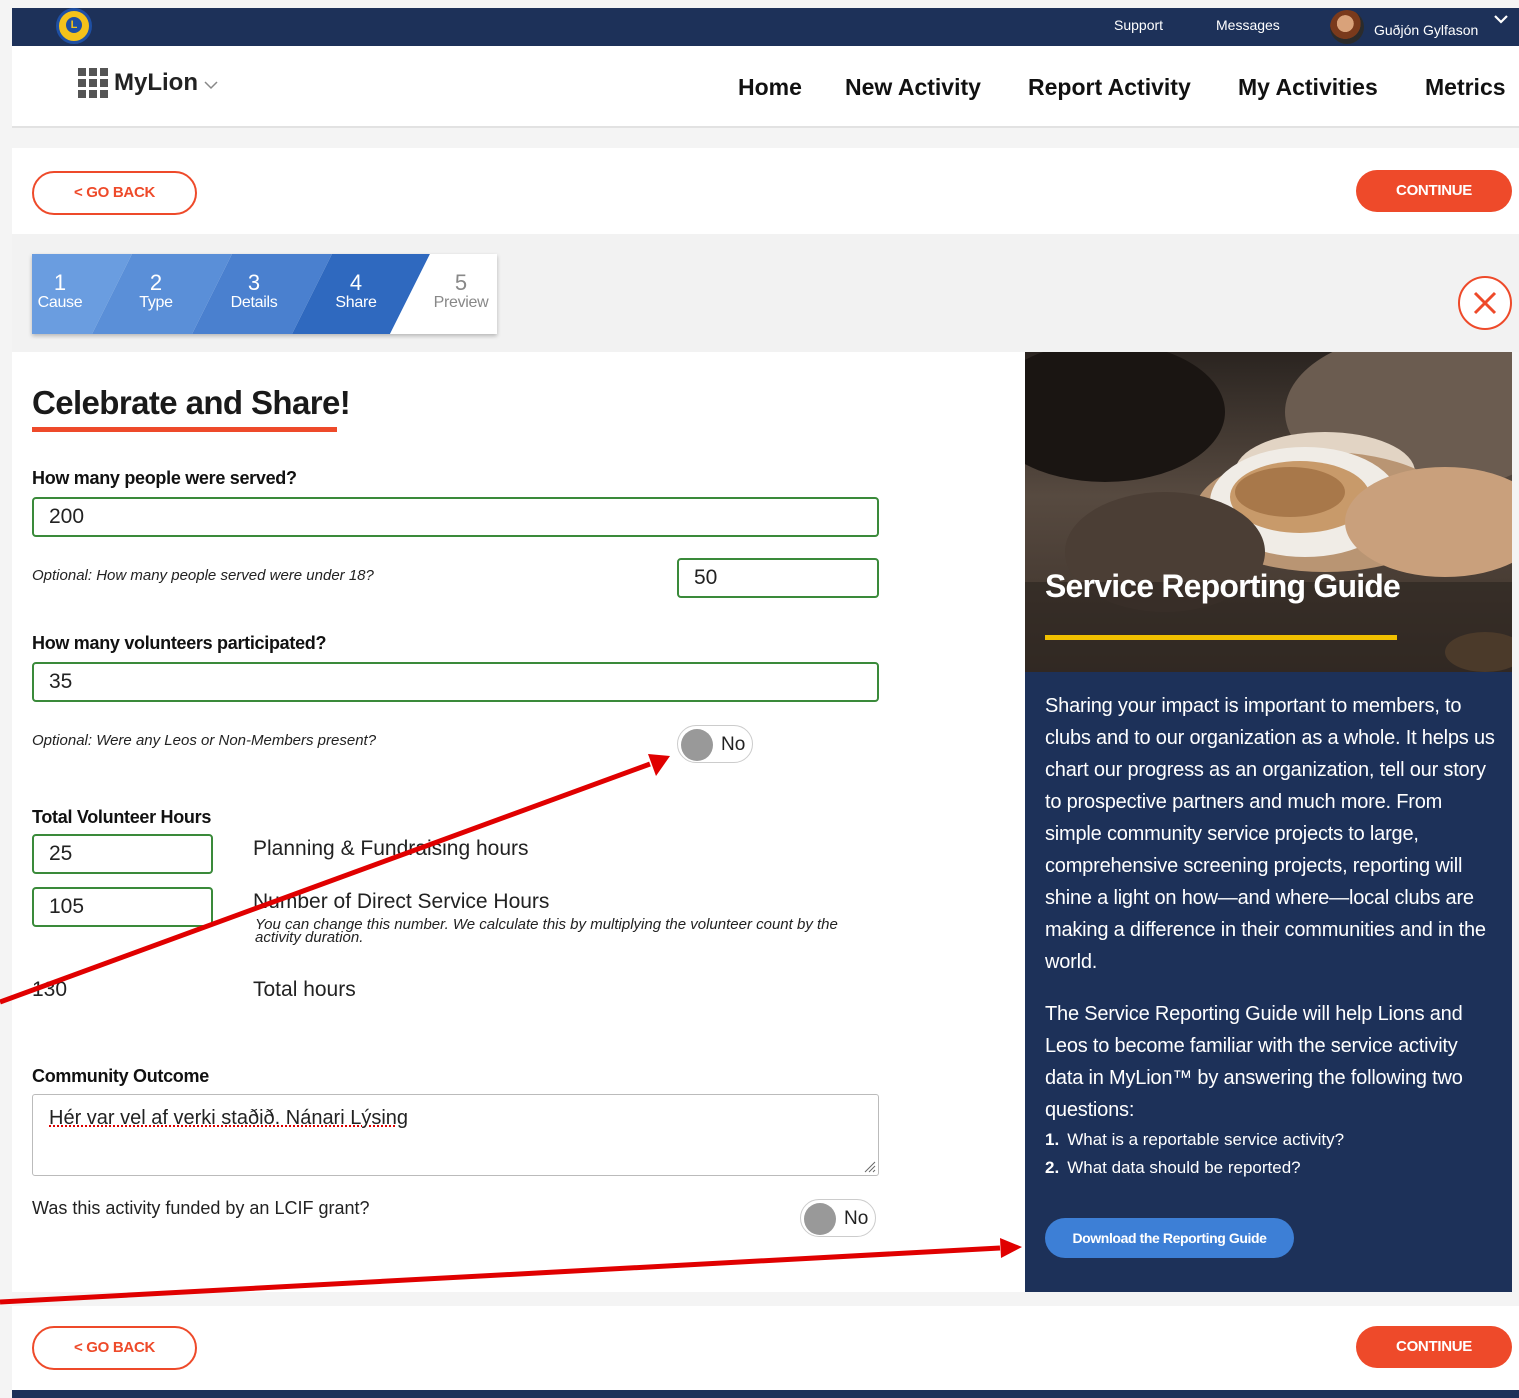  I want to click on close-icon, so click(1485, 303).